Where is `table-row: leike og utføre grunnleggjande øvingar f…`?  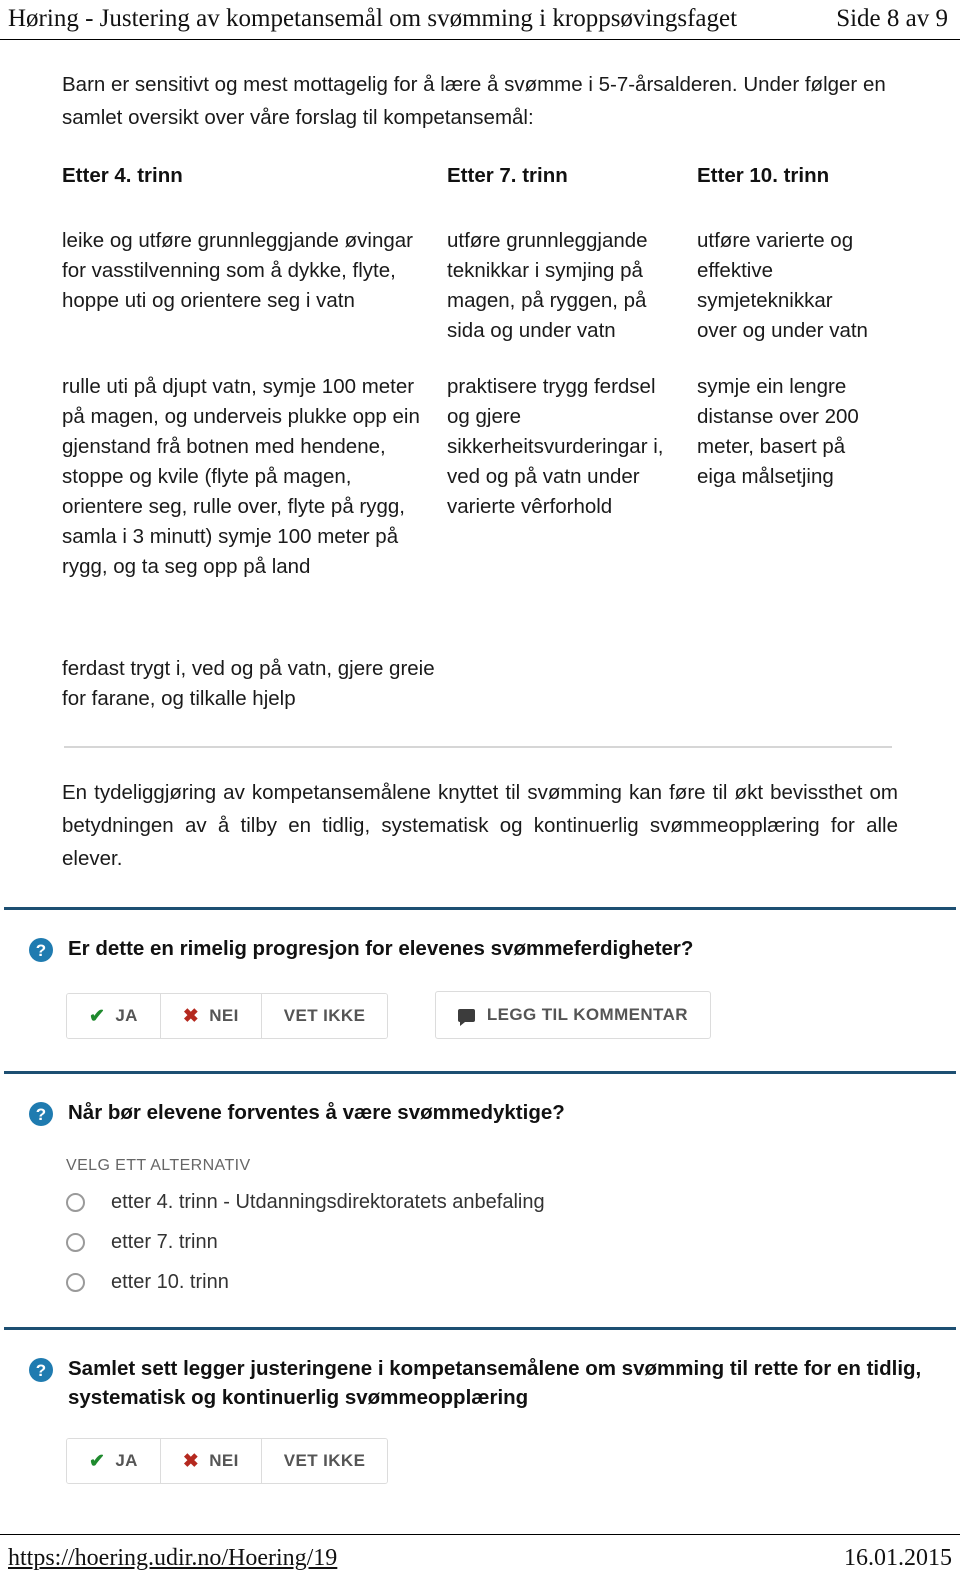
table-row: leike og utføre grunnleggjande øvingar f… is located at coordinates (480, 286).